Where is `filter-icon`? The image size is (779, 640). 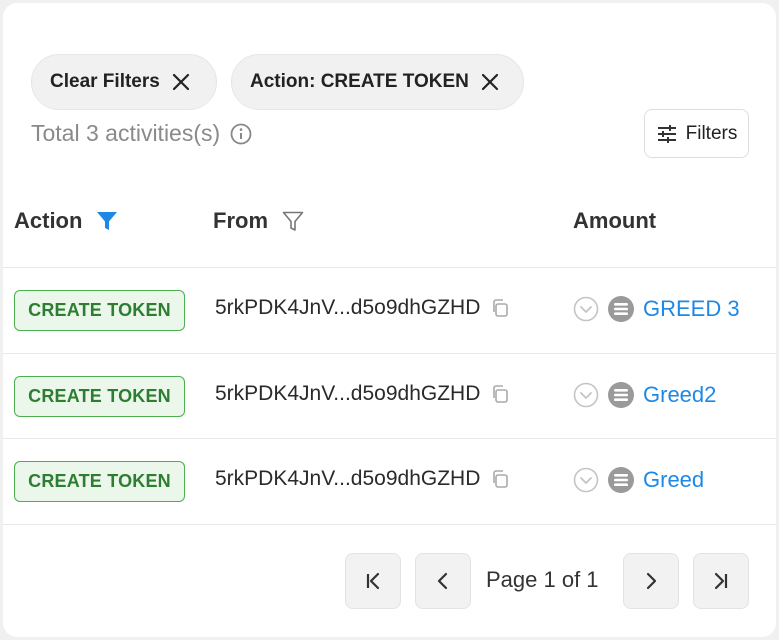
filter-icon is located at coordinates (293, 221).